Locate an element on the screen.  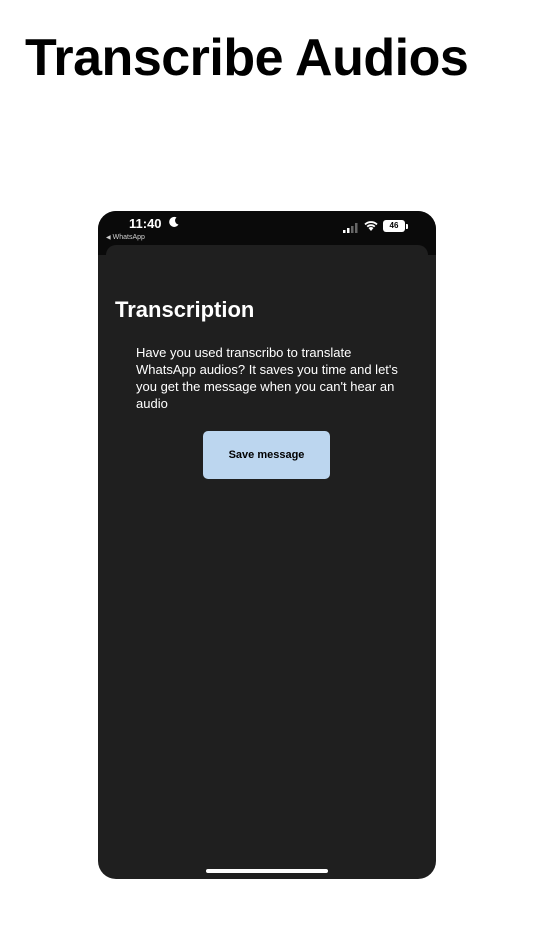
back-app-label: WhatsApp is located at coordinates (128, 237).